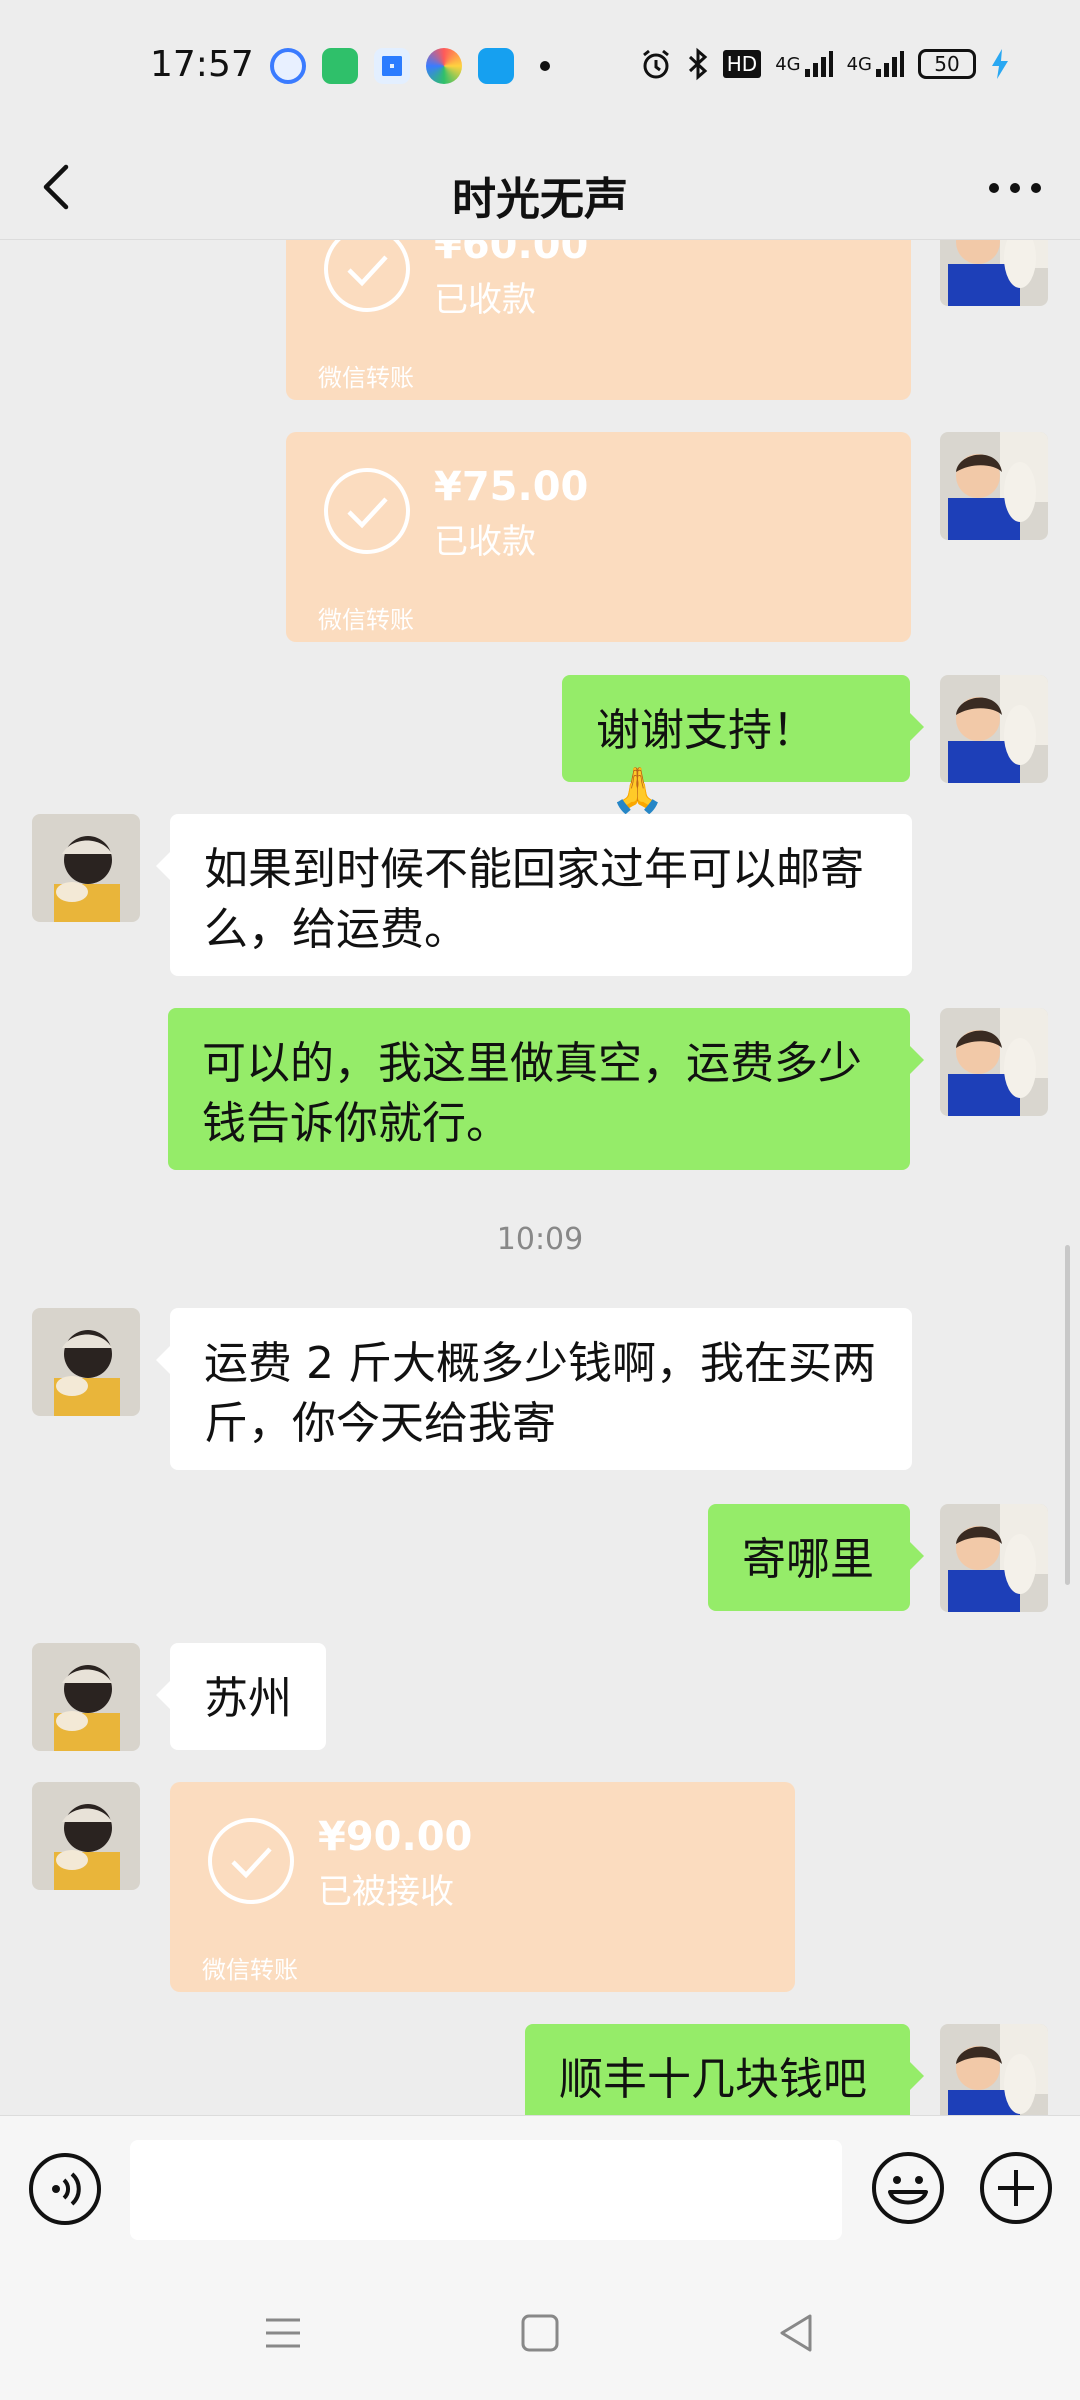 Image resolution: width=1080 pixels, height=2400 pixels. Describe the element at coordinates (392, 66) in the screenshot. I see `circle-app-icon` at that location.